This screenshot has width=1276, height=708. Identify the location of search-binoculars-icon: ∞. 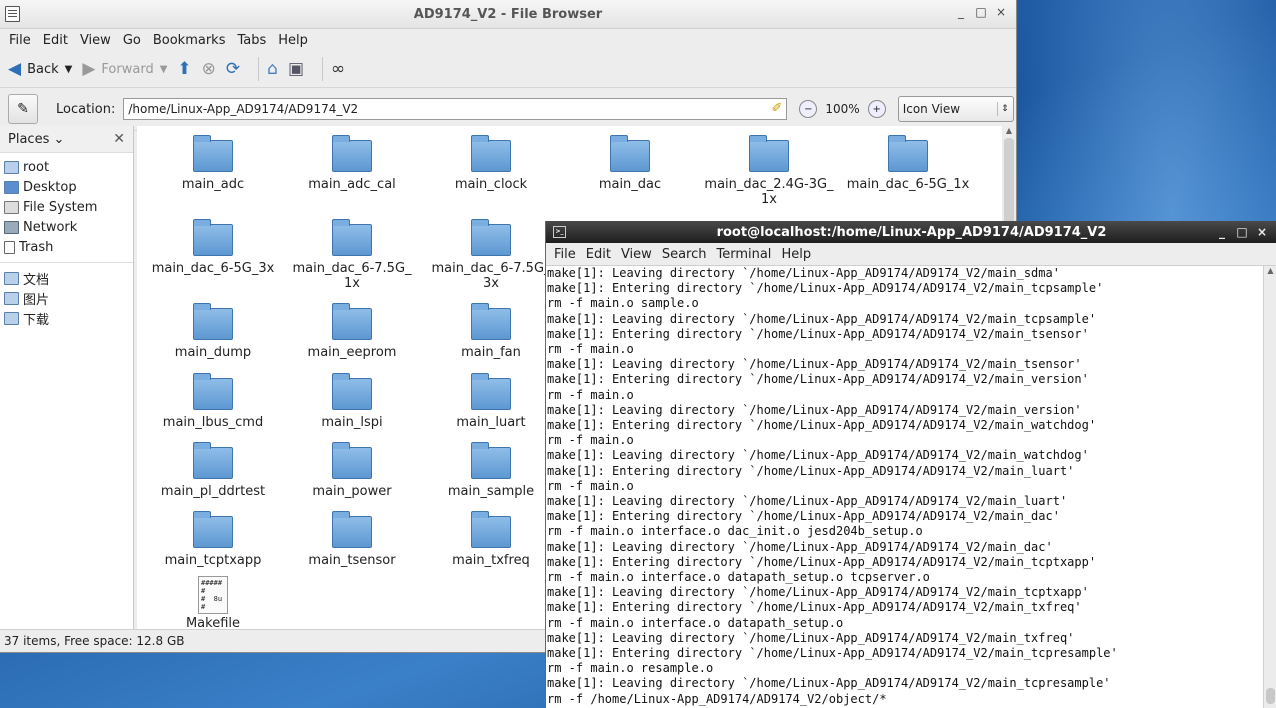
(338, 69).